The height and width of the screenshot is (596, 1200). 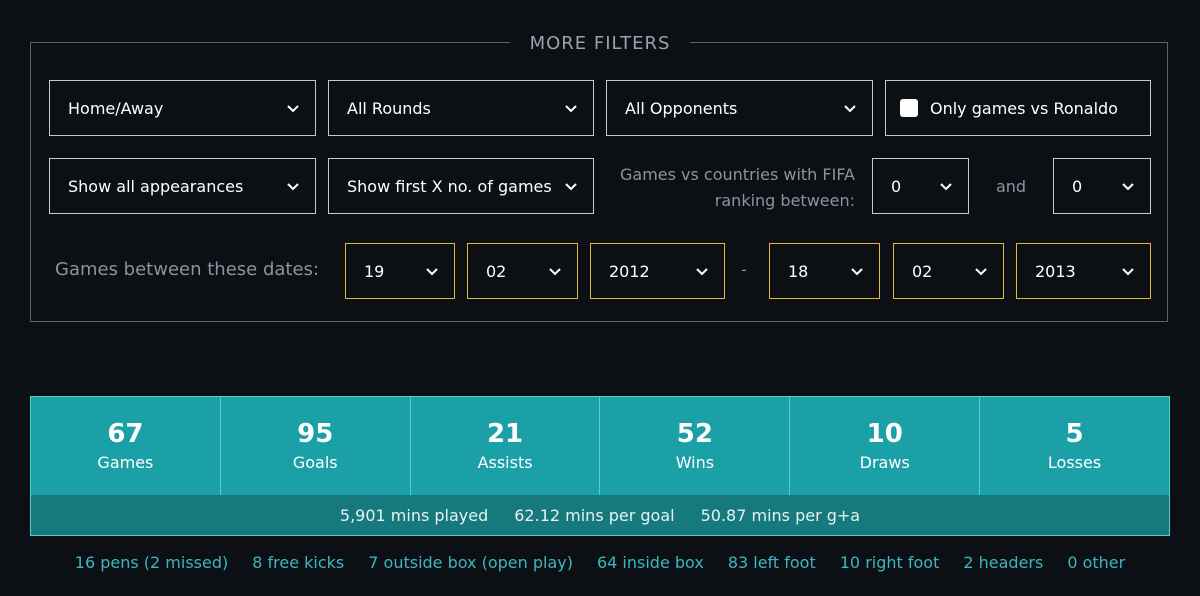 I want to click on end-year-value: 2013, so click(x=1055, y=271).